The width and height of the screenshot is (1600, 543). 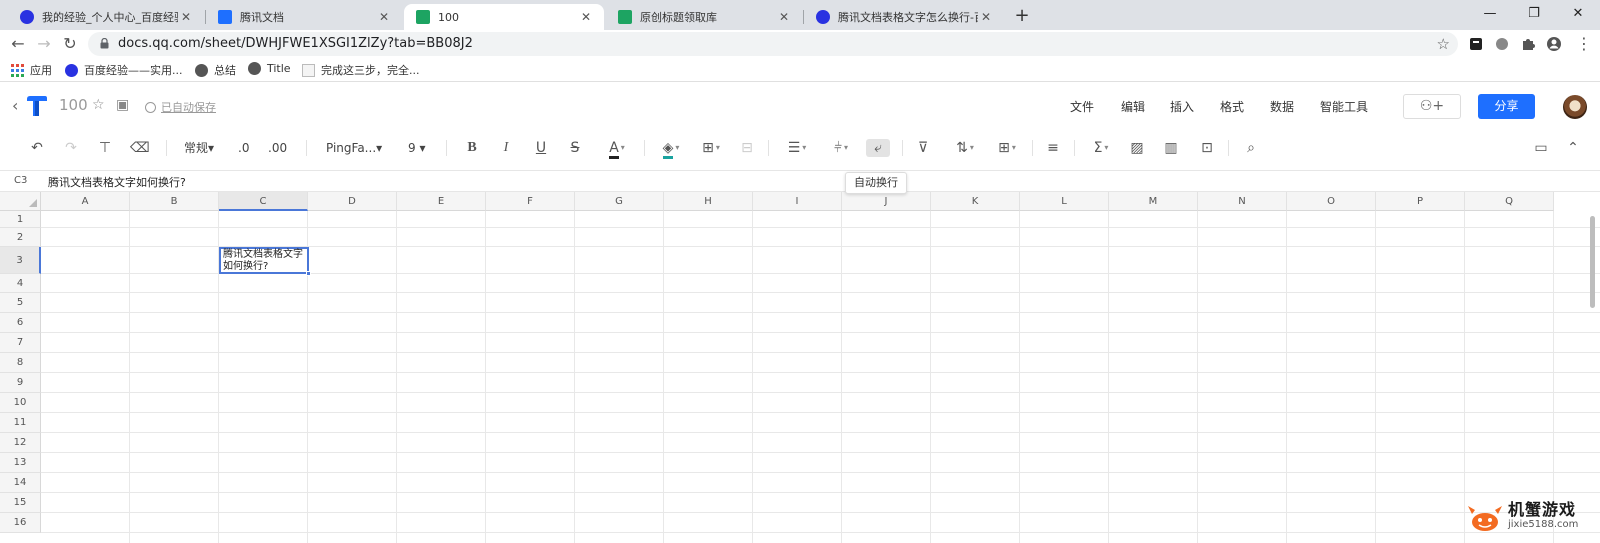 I want to click on column-header-g: G, so click(x=619, y=201).